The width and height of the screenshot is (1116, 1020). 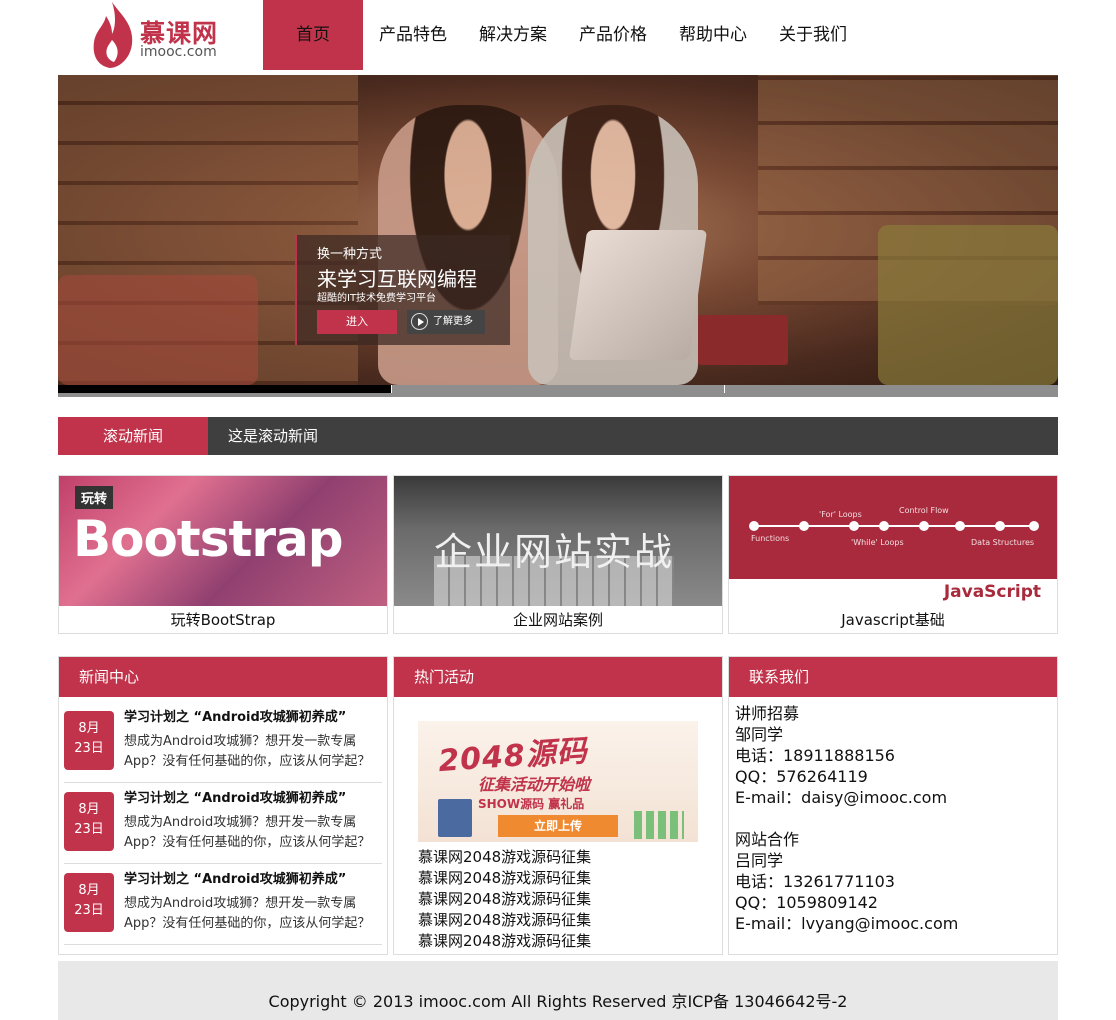 What do you see at coordinates (759, 860) in the screenshot?
I see `contact-name: 吕同学` at bounding box center [759, 860].